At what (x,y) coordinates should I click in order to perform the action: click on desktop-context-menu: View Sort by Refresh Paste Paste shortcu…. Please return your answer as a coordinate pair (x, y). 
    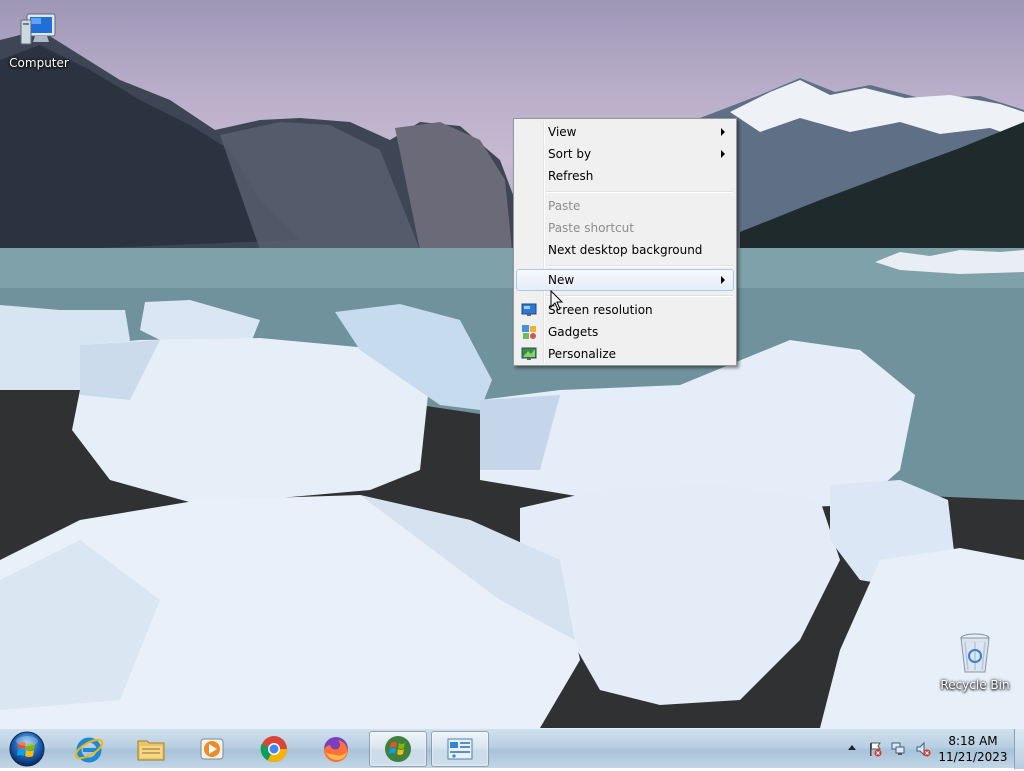
    Looking at the image, I should click on (625, 242).